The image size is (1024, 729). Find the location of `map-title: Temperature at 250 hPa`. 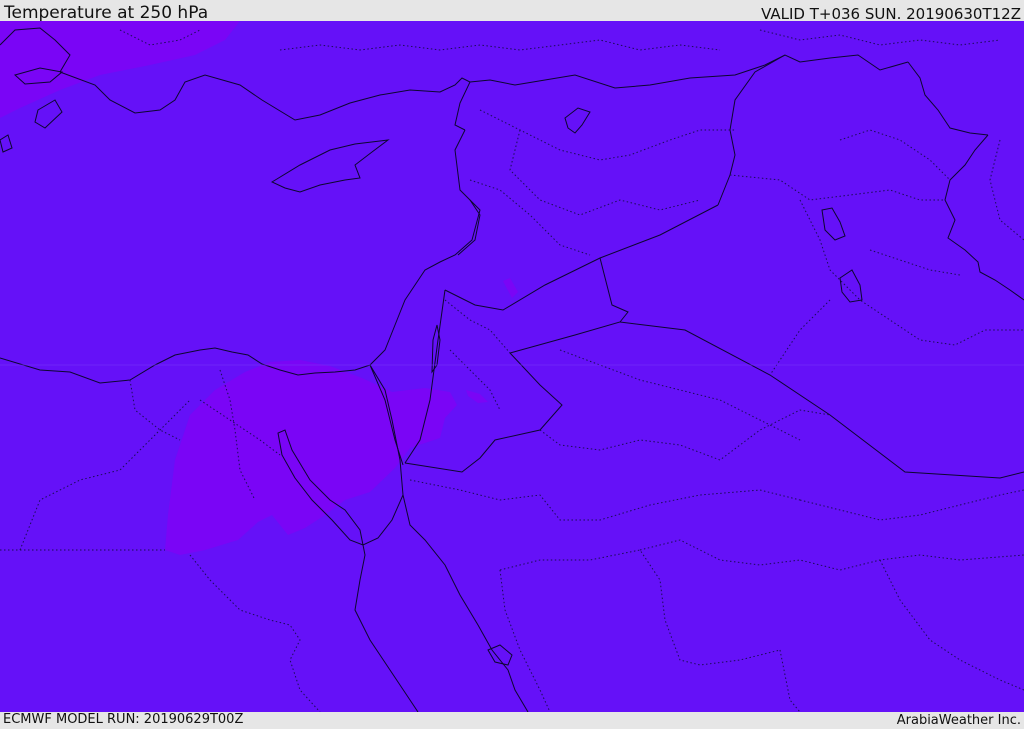

map-title: Temperature at 250 hPa is located at coordinates (106, 13).